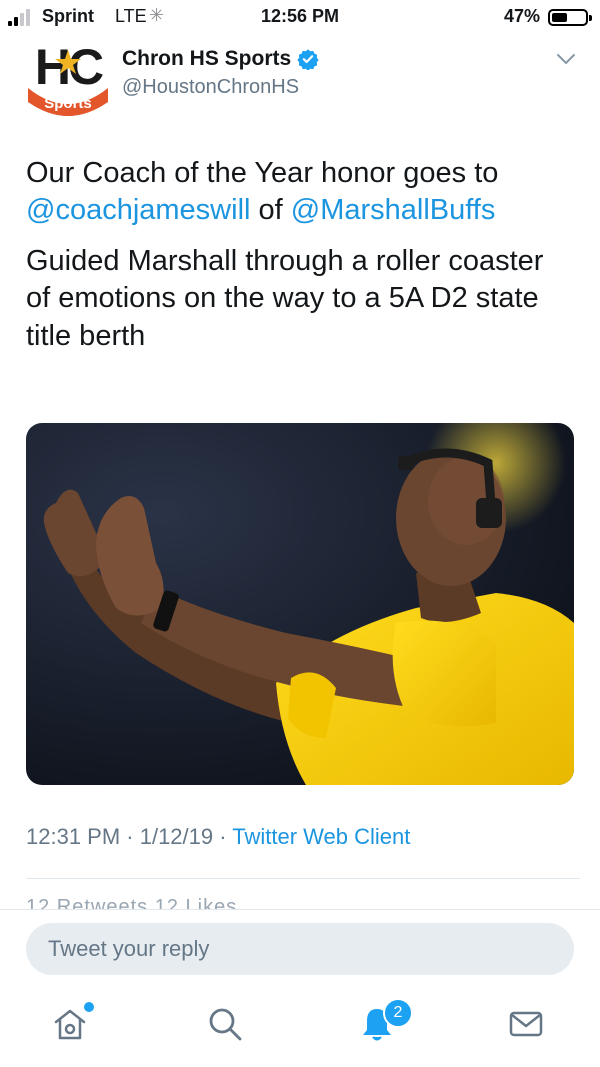  Describe the element at coordinates (308, 59) in the screenshot. I see `verified-badge-icon` at that location.